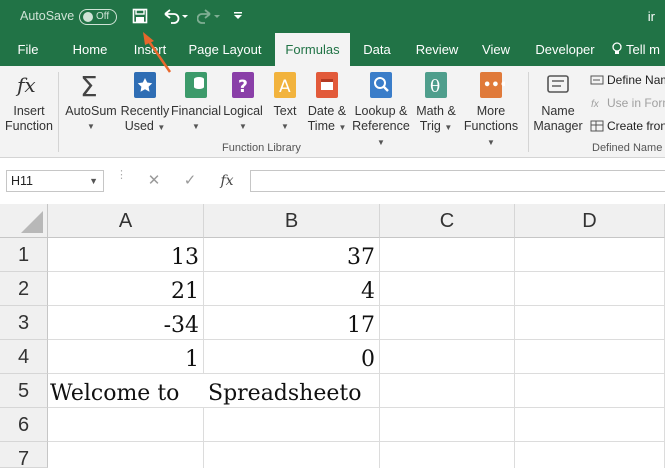  What do you see at coordinates (24, 289) in the screenshot?
I see `row-header-2: 2` at bounding box center [24, 289].